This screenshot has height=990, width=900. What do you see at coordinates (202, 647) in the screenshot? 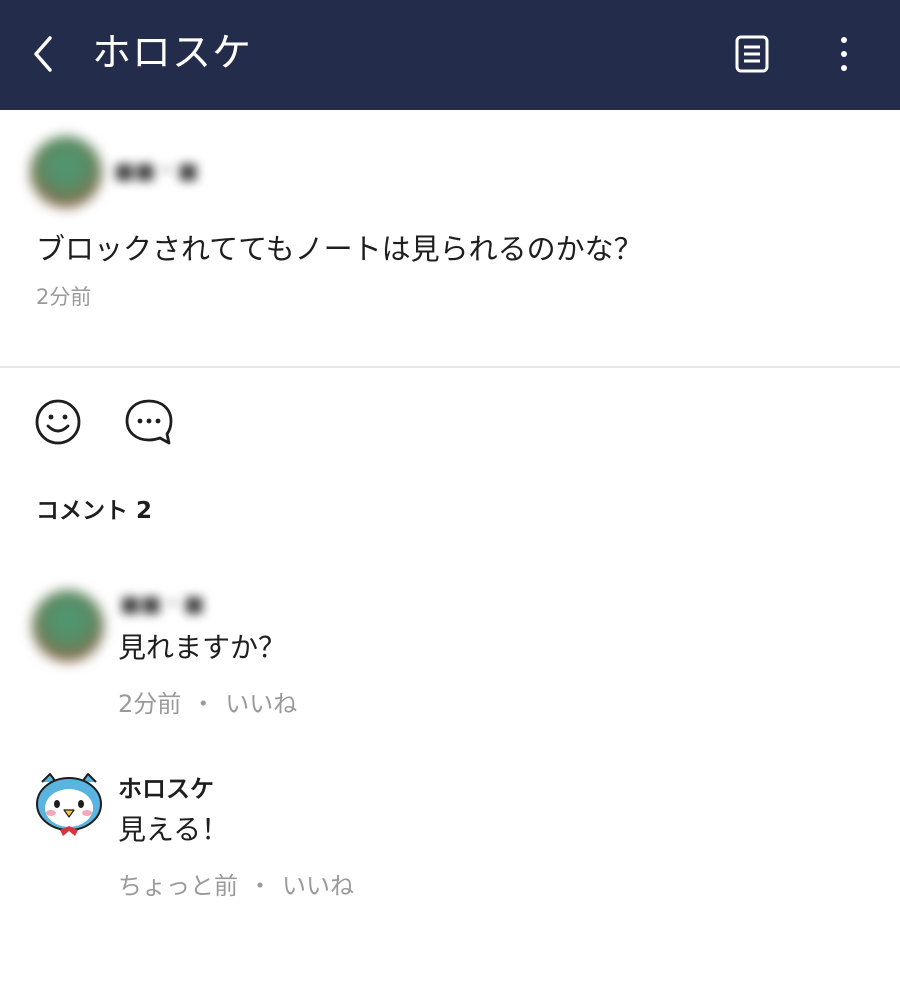
I see `comment-text: 見れますか？` at bounding box center [202, 647].